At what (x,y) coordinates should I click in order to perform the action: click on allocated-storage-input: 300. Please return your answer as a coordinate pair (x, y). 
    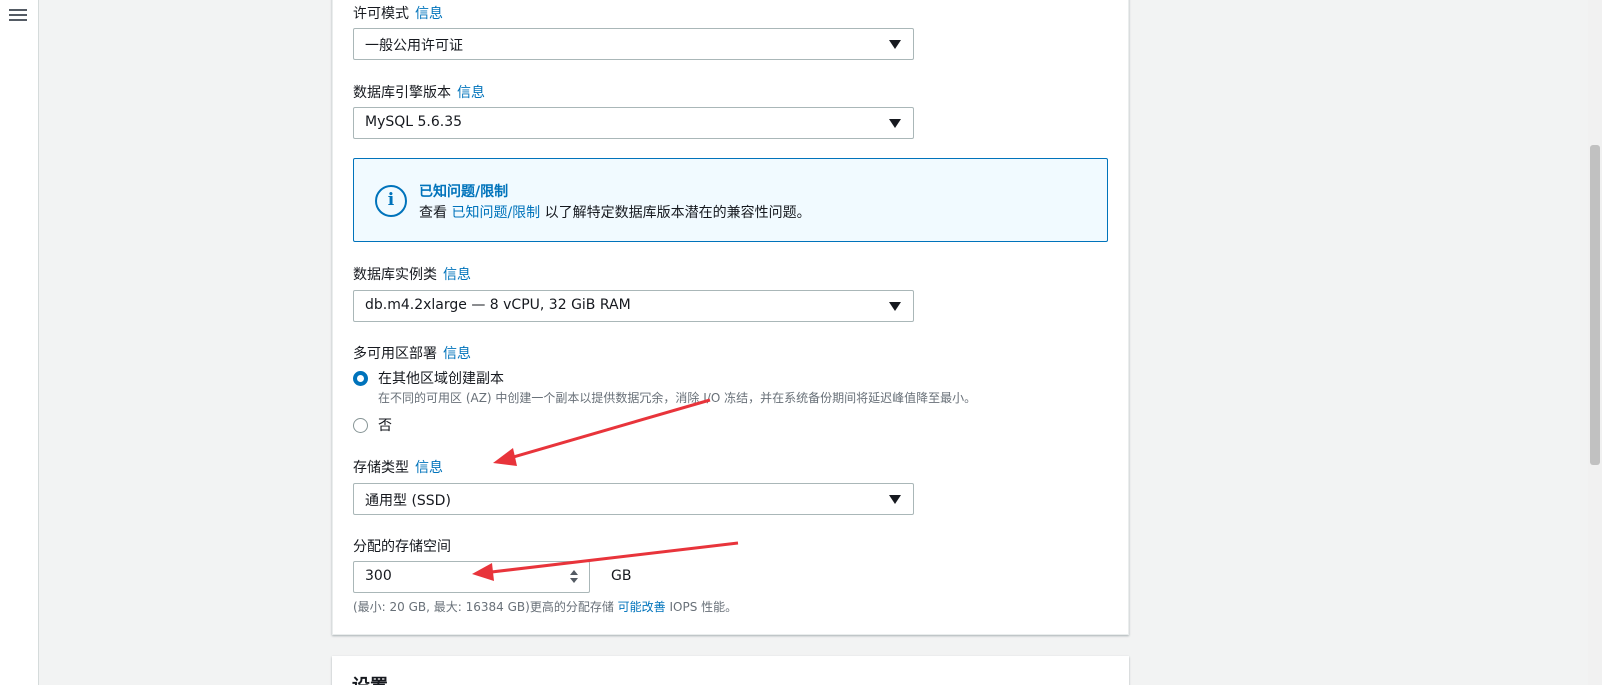
    Looking at the image, I should click on (471, 577).